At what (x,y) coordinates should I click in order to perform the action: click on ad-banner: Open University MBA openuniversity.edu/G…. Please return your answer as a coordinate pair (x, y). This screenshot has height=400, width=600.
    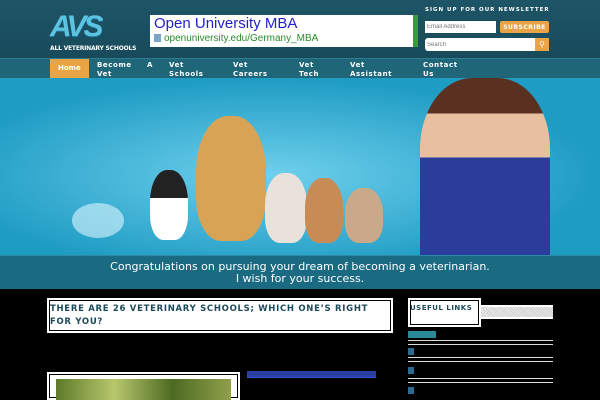
    Looking at the image, I should click on (284, 31).